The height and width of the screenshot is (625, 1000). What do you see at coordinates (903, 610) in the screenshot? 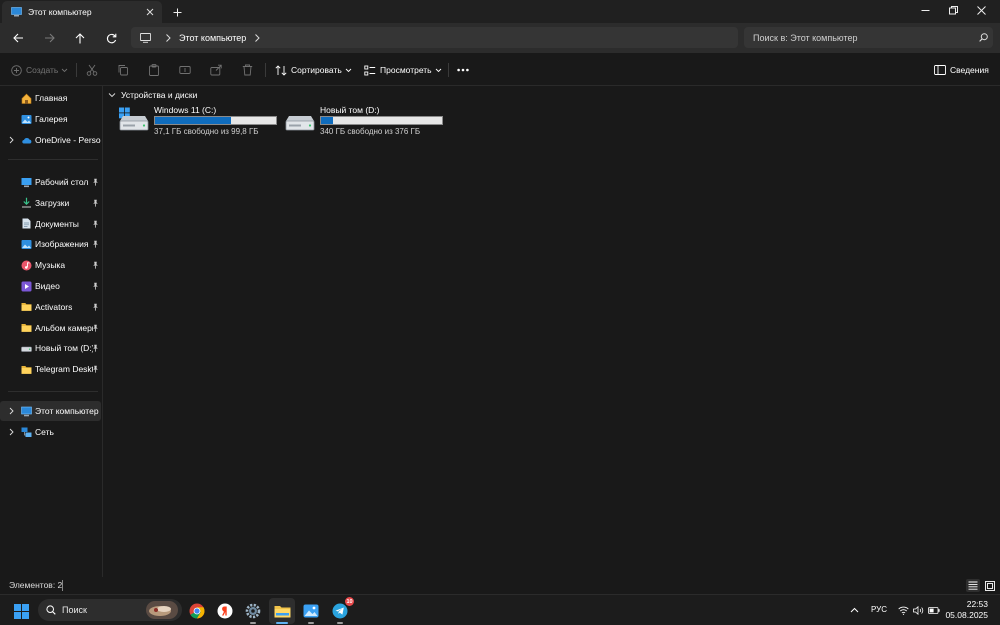
I see `wifi-status` at bounding box center [903, 610].